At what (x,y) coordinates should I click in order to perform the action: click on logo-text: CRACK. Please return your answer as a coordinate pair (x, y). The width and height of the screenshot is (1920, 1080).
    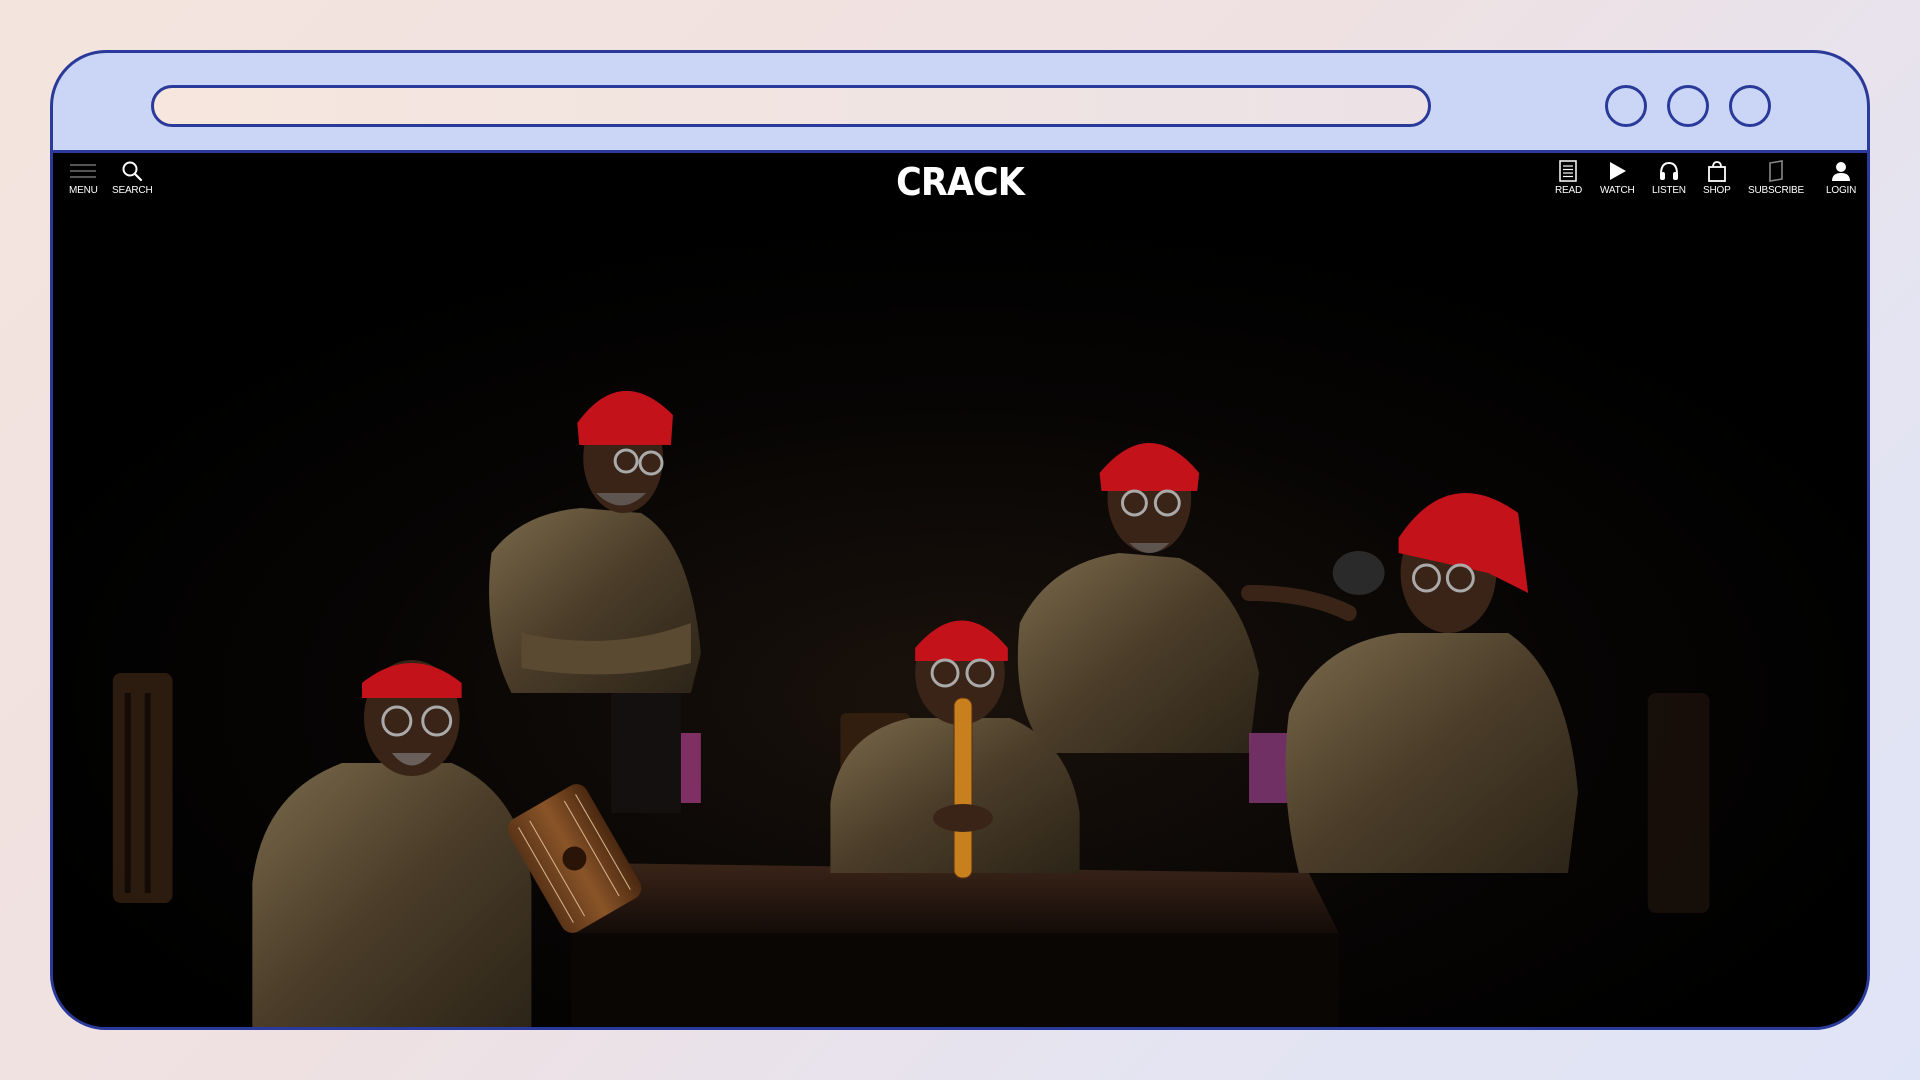
    Looking at the image, I should click on (960, 182).